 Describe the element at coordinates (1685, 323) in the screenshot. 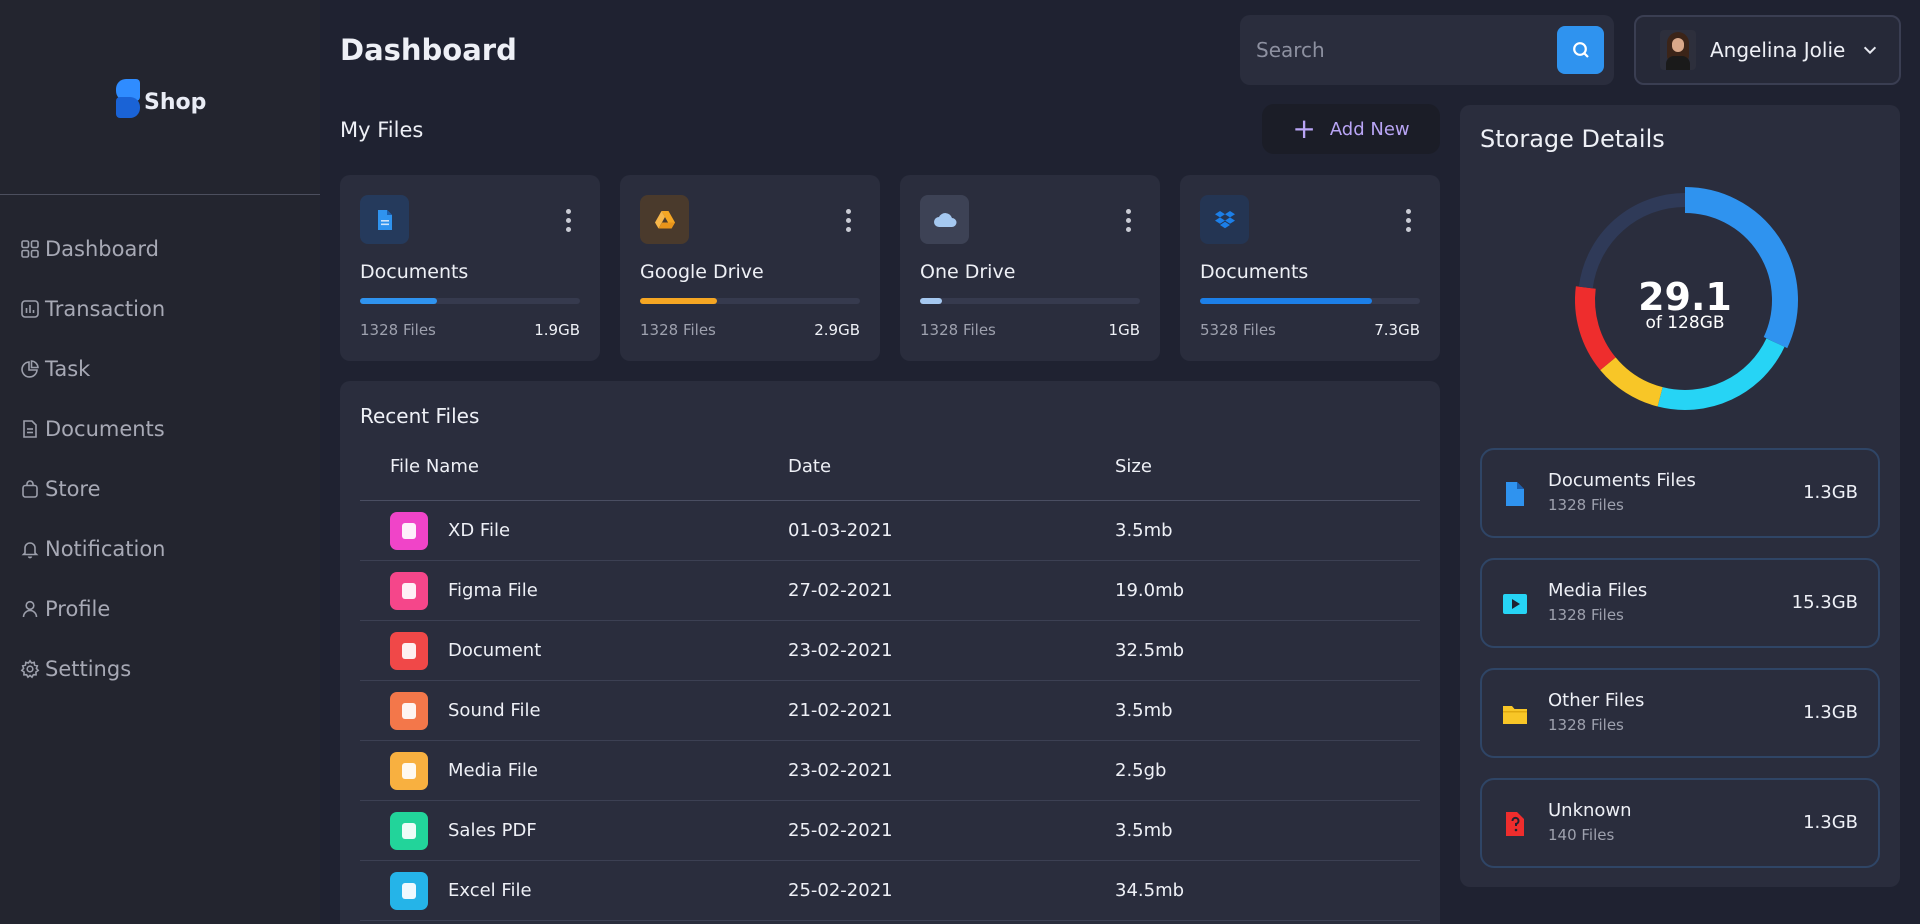

I see `storage-total-label: of 128GB` at that location.